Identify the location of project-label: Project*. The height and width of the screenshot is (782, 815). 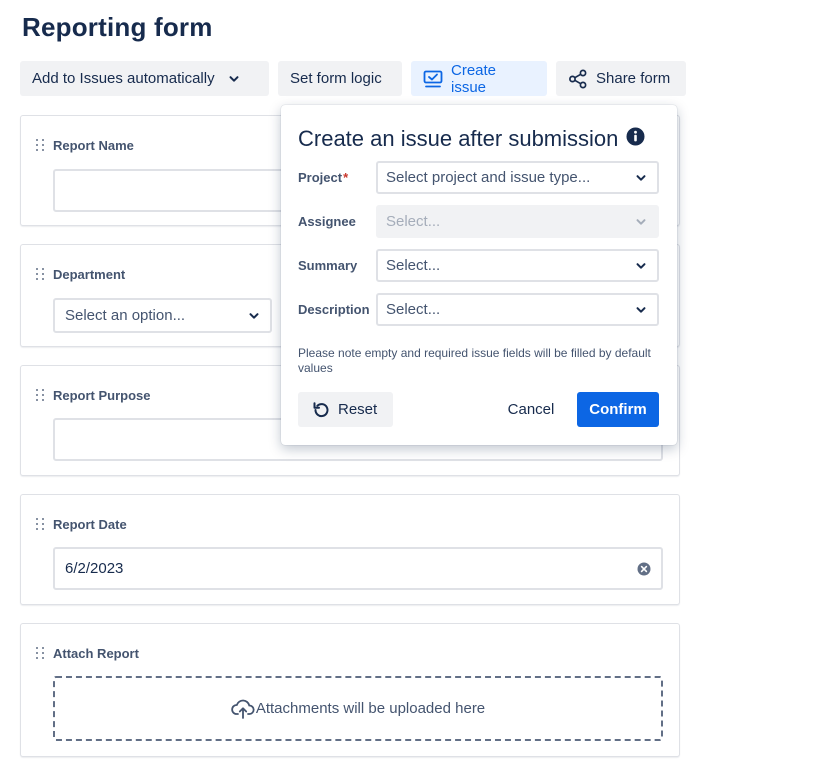
(323, 177).